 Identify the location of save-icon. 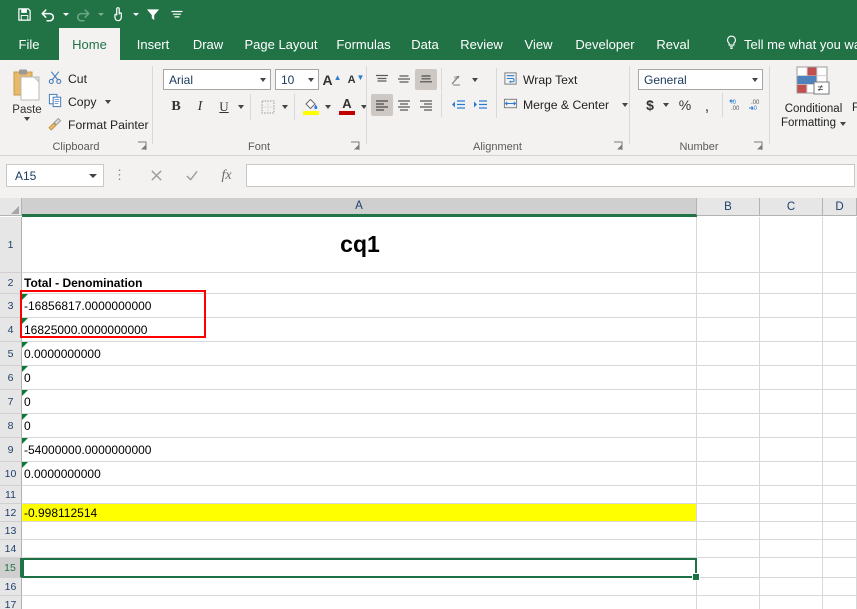
(24, 14).